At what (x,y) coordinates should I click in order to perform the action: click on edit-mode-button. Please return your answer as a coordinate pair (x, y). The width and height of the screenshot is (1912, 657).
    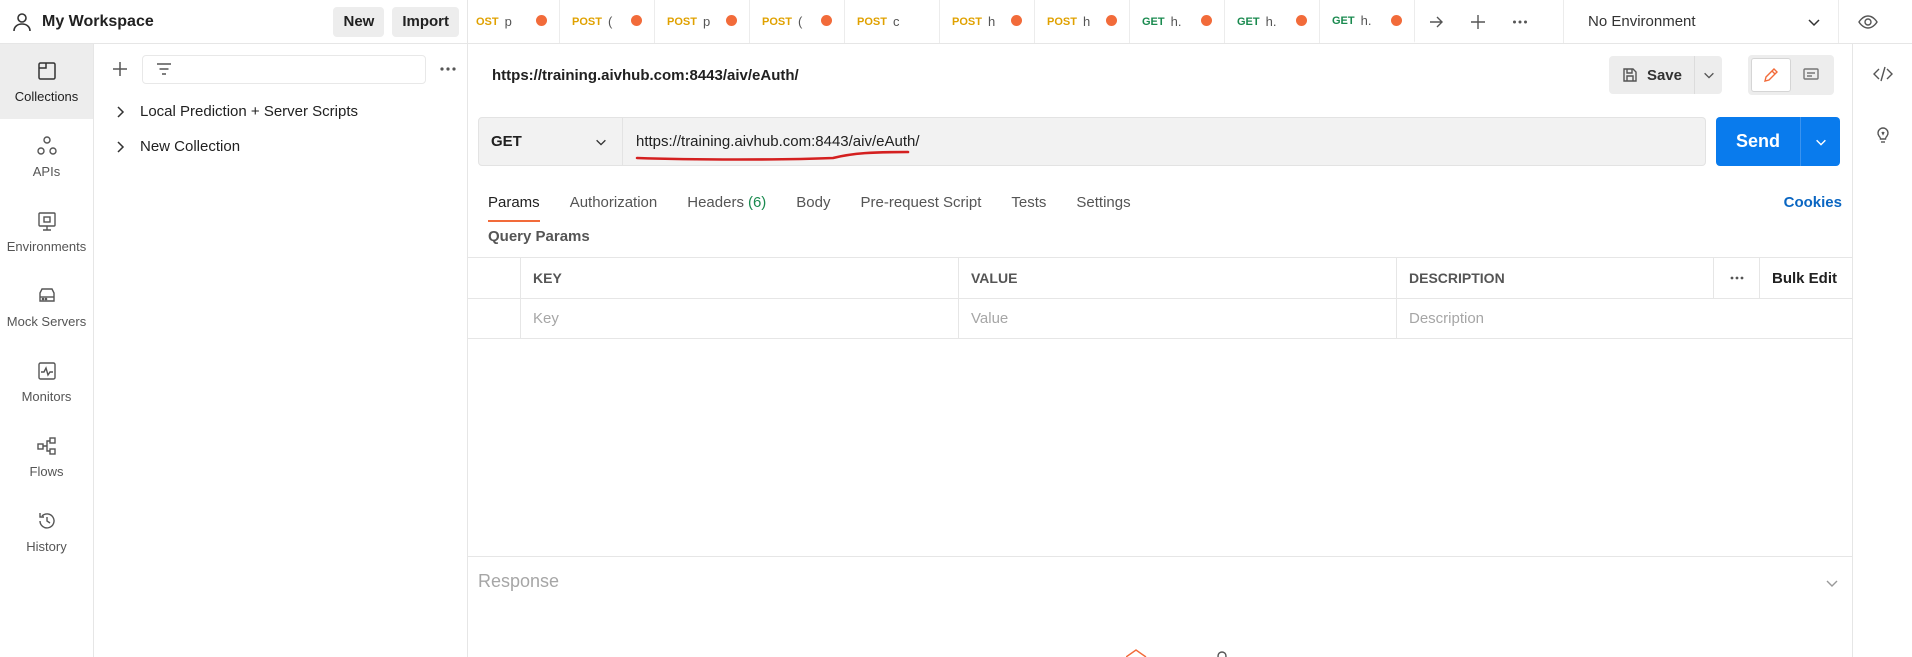
    Looking at the image, I should click on (1771, 75).